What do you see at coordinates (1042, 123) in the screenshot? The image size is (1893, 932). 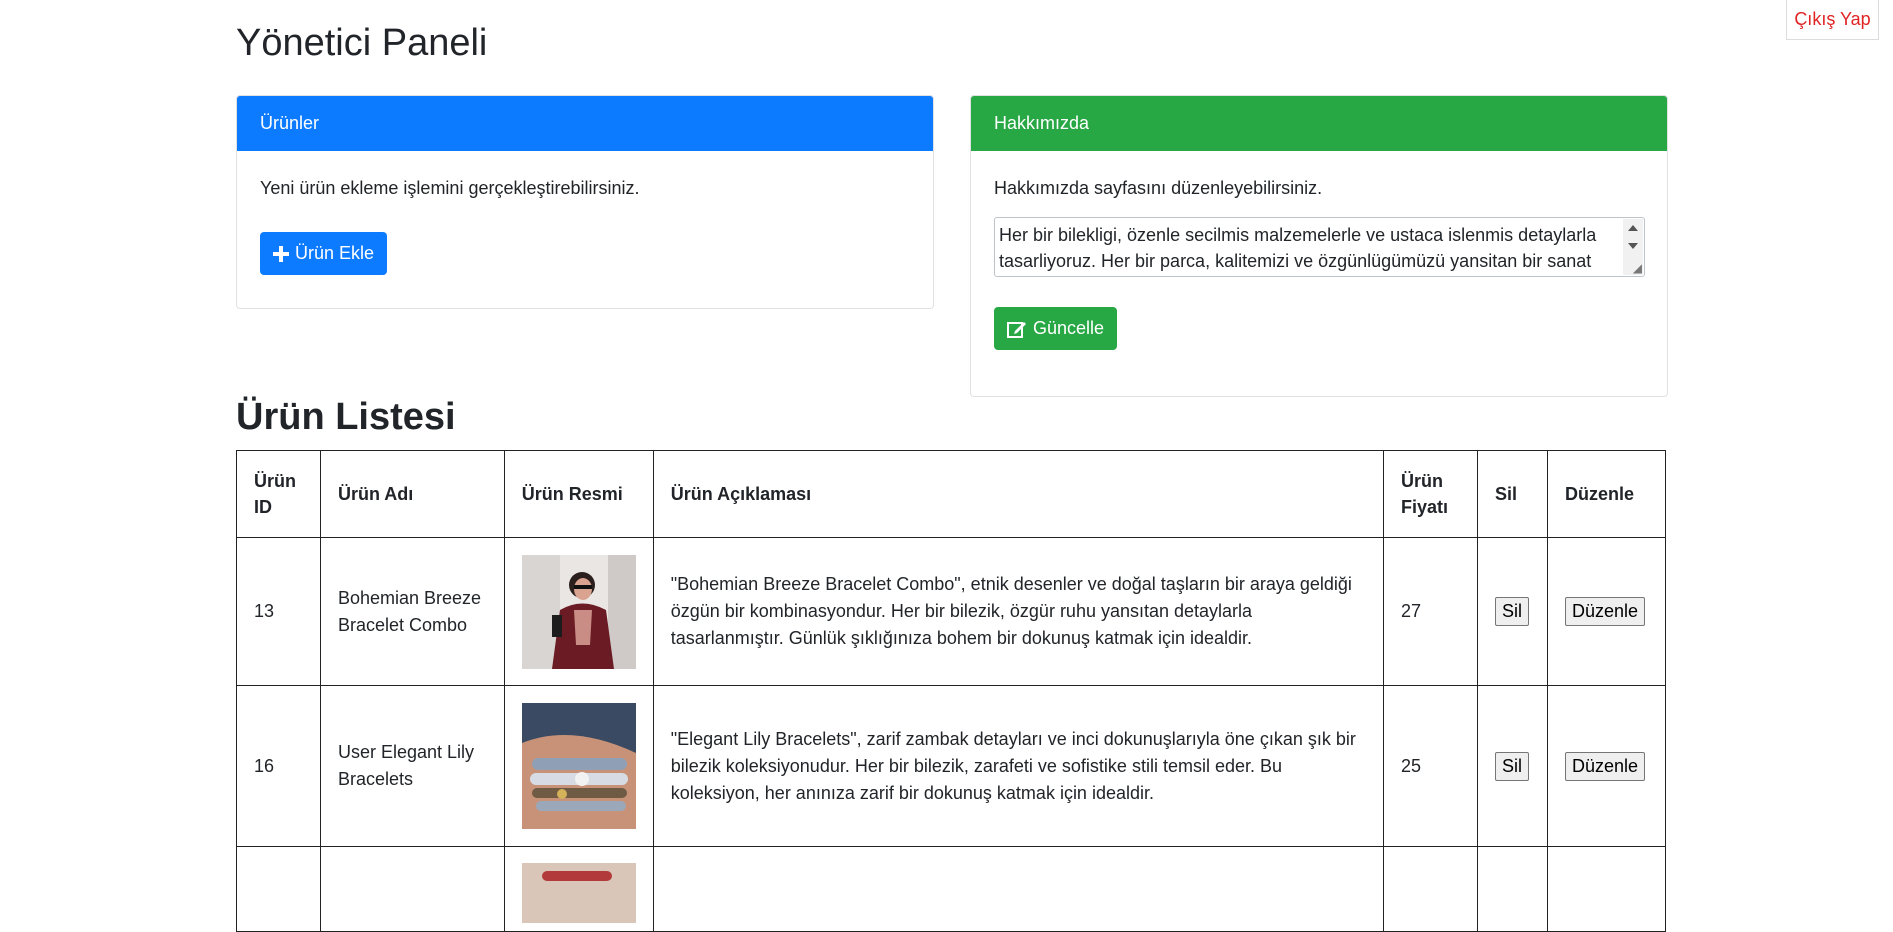 I see `about-card-title: Hakkımızda` at bounding box center [1042, 123].